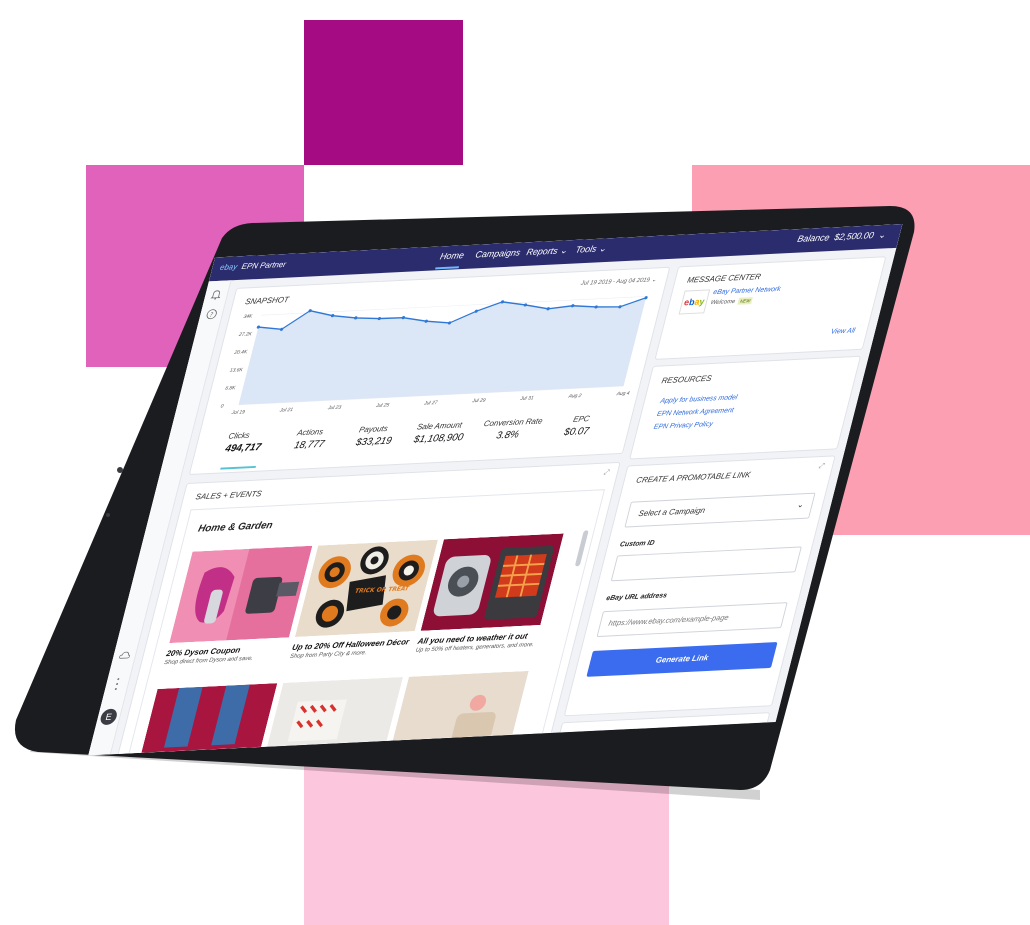  What do you see at coordinates (854, 236) in the screenshot?
I see `balance-value: $2,500.00` at bounding box center [854, 236].